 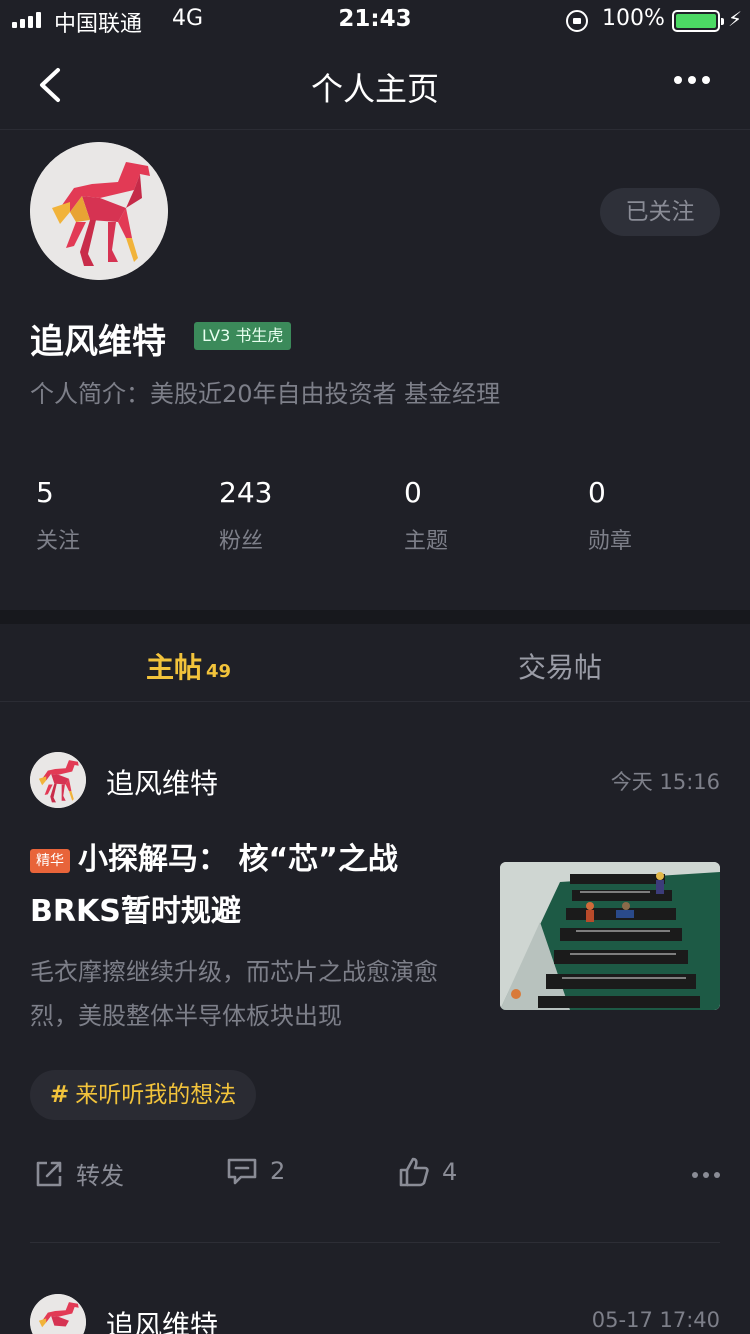 I want to click on stat-followers: 243 粉丝, so click(x=245, y=515).